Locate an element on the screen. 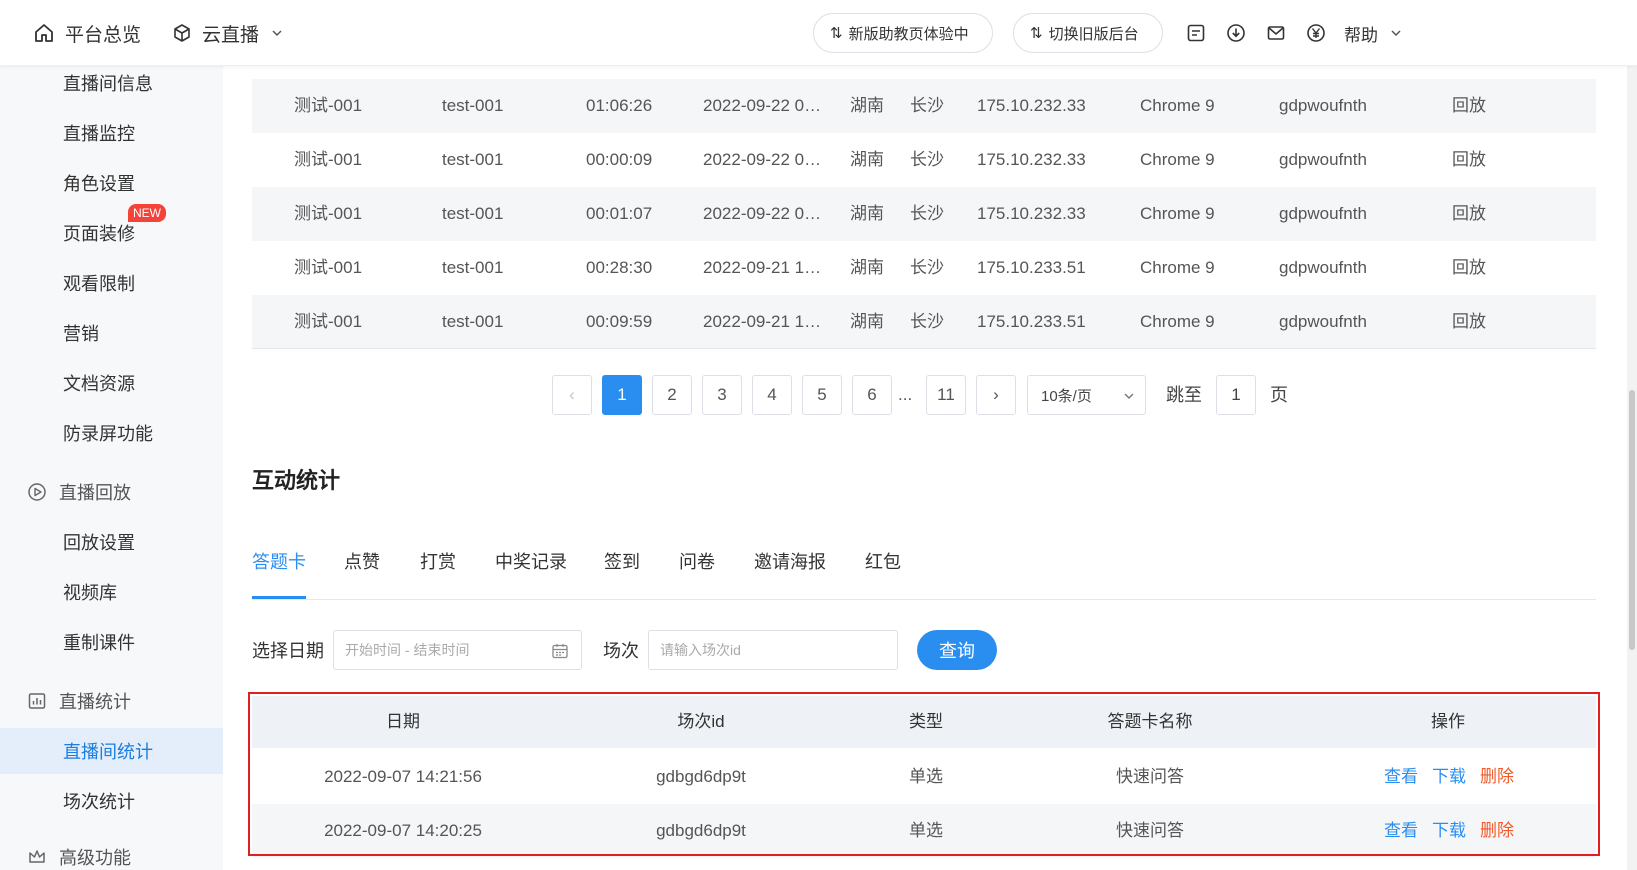 The width and height of the screenshot is (1637, 870). prev-page-button: ‹ is located at coordinates (572, 395).